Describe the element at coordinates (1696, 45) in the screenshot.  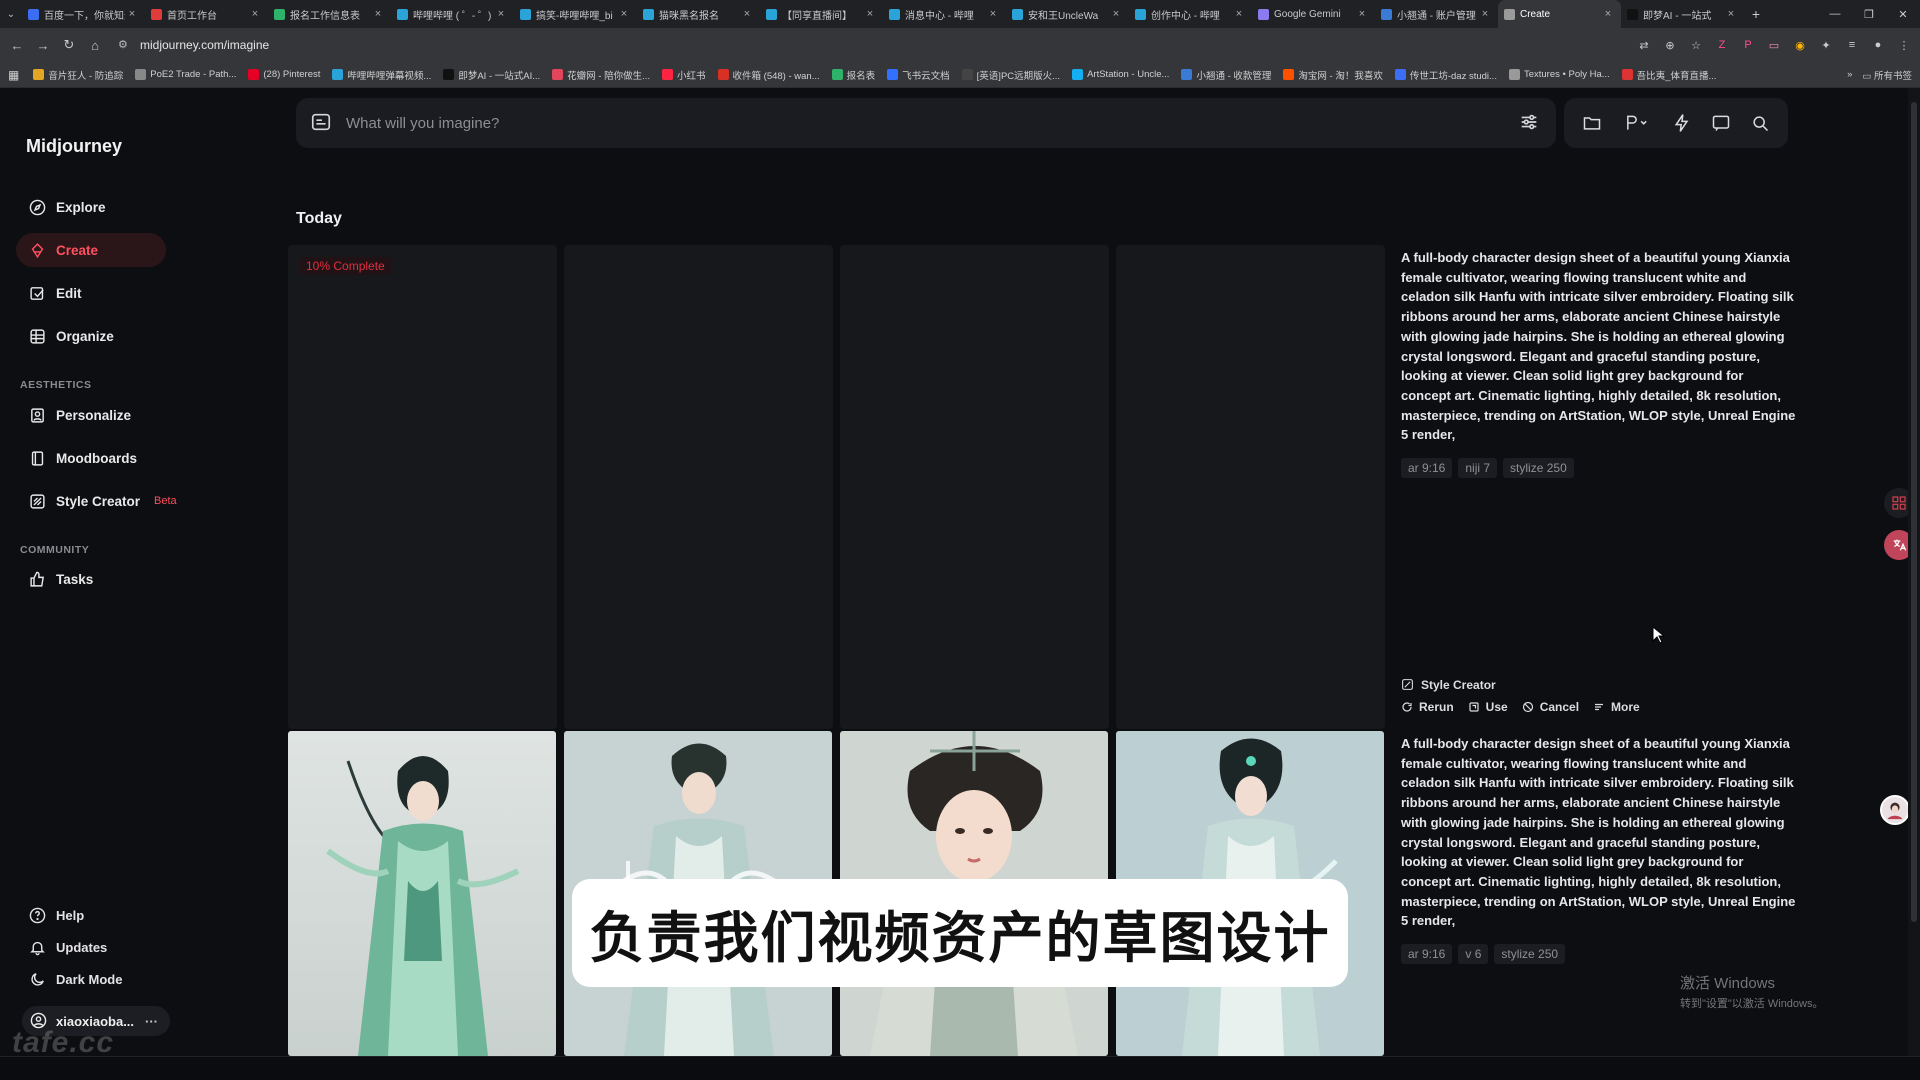
I see `bookmark-star-icon: ☆` at that location.